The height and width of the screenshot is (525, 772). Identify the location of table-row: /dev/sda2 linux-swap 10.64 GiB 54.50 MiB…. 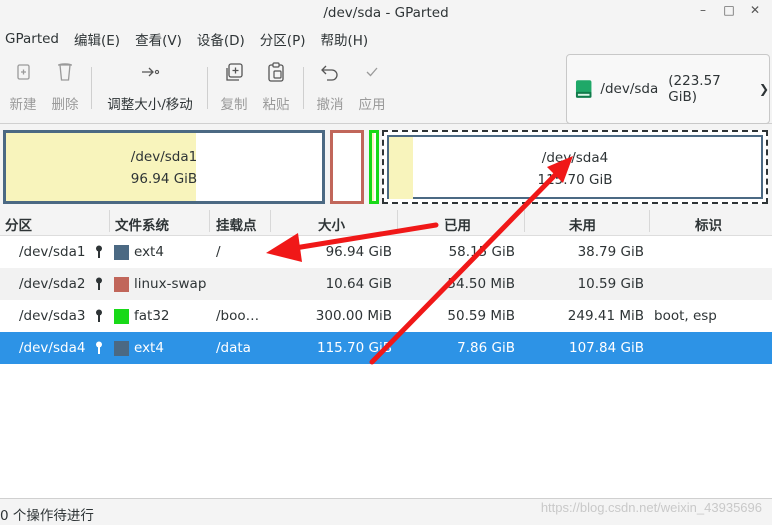
(386, 284).